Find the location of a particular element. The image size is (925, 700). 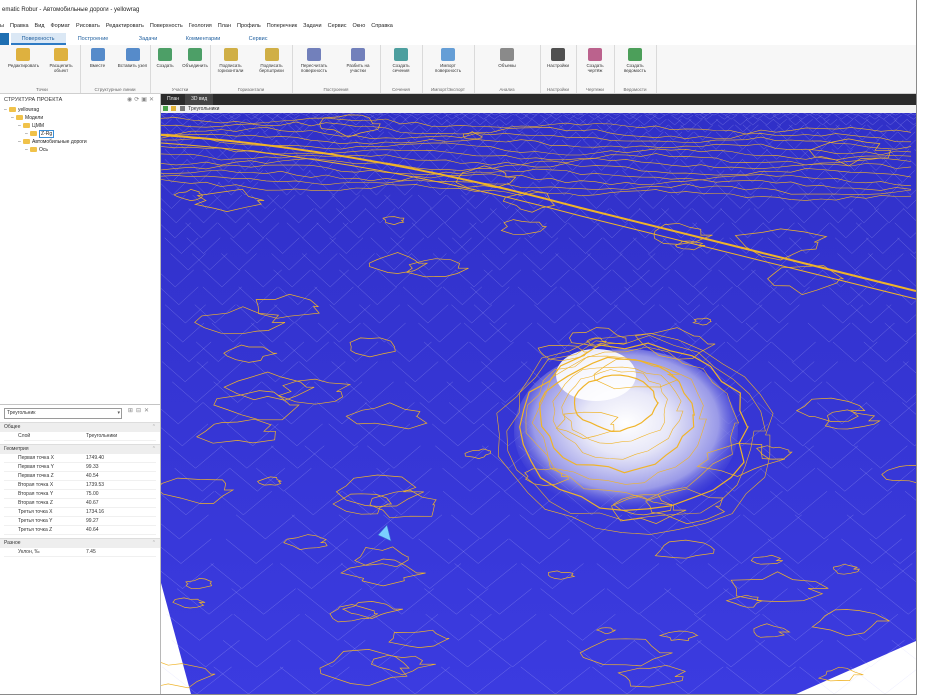

property-row: Вторая точка Z 40.67 is located at coordinates (80, 503).